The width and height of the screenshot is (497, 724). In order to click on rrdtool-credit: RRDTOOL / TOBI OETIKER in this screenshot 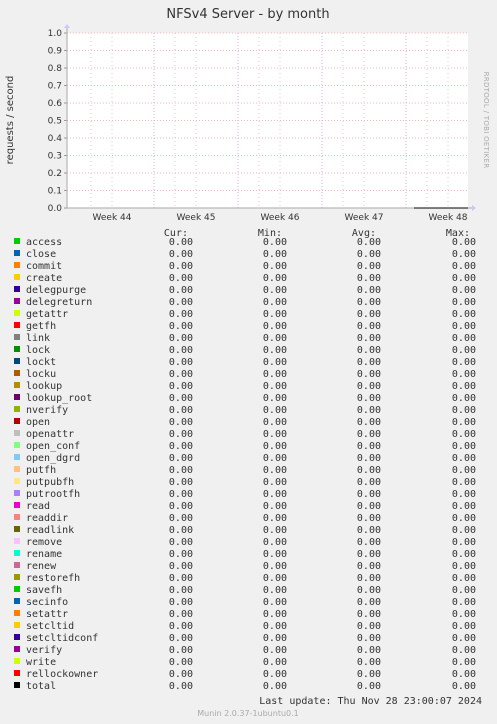, I will do `click(486, 120)`.